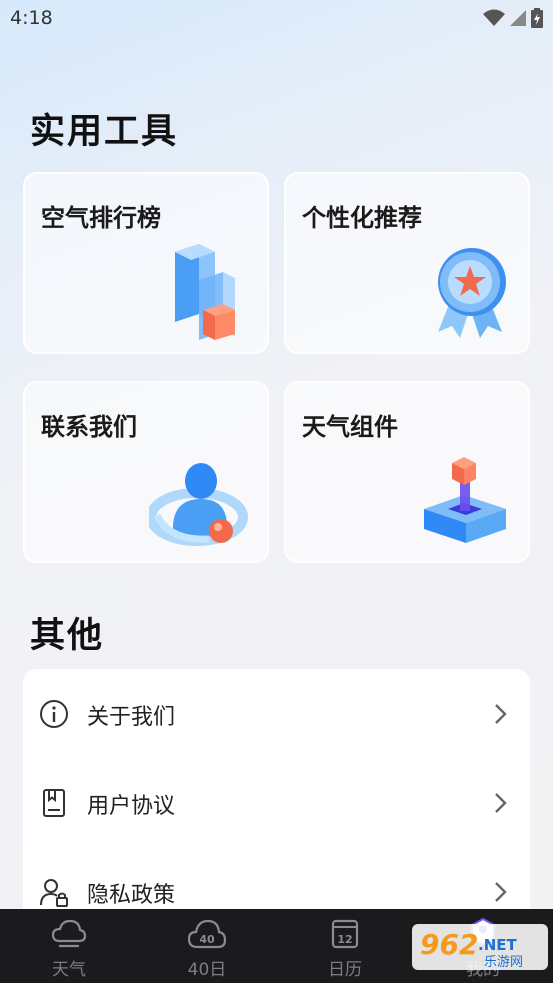 Image resolution: width=553 pixels, height=983 pixels. Describe the element at coordinates (345, 970) in the screenshot. I see `tab-calendar-label: 日历` at that location.